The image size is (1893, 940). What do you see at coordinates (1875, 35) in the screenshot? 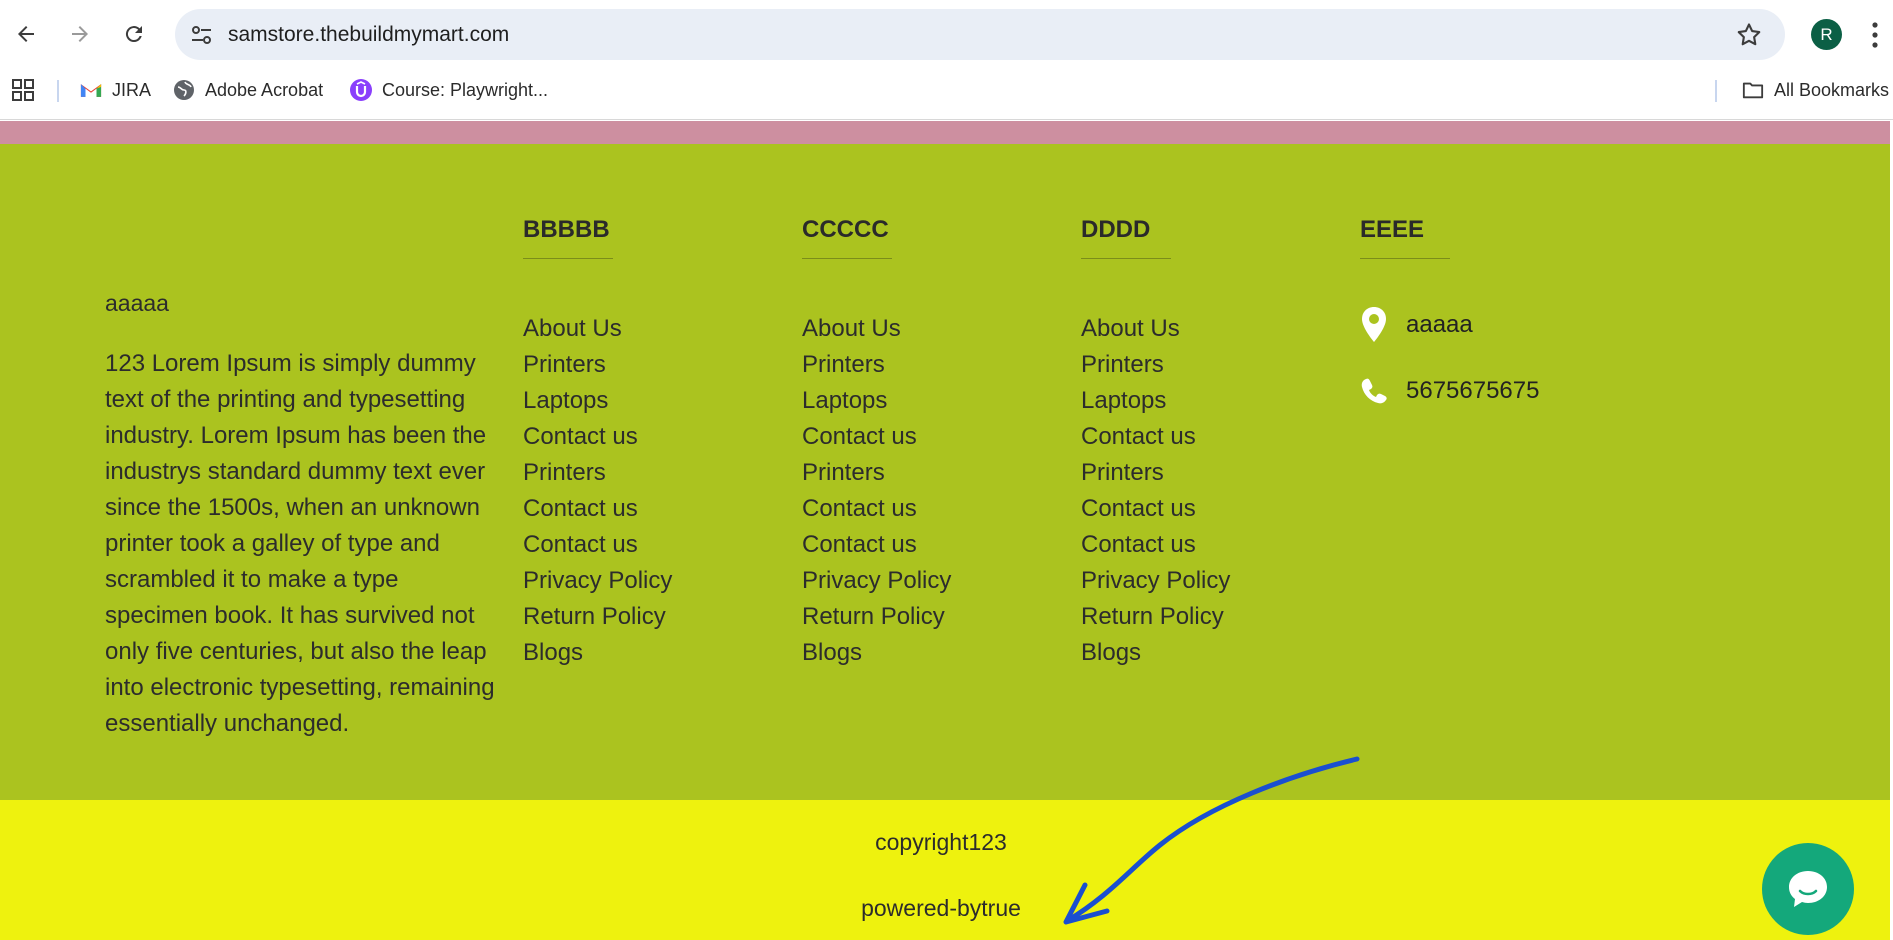
I see `more-menu-icon` at bounding box center [1875, 35].